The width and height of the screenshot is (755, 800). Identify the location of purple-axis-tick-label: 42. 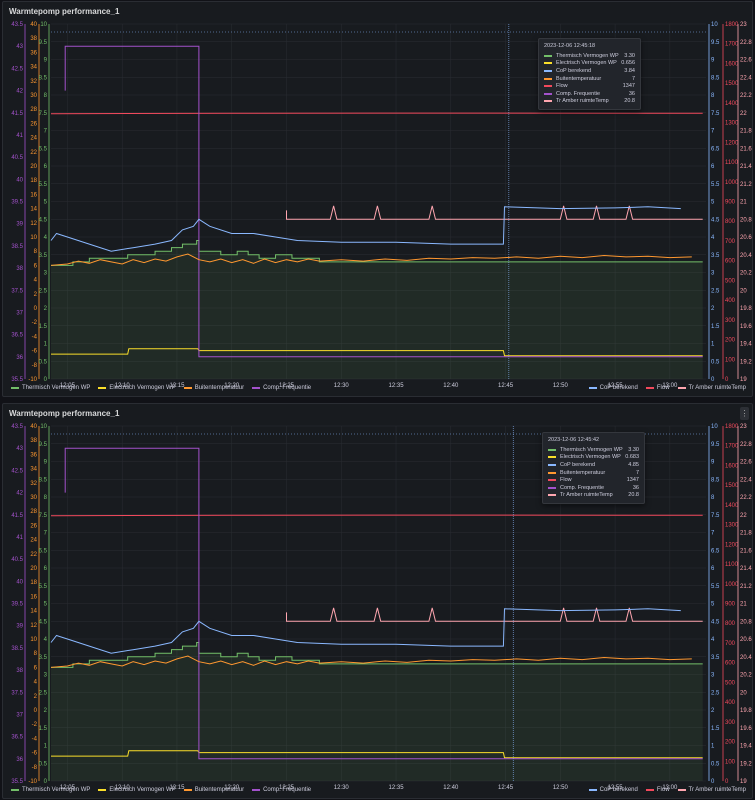
(19, 92).